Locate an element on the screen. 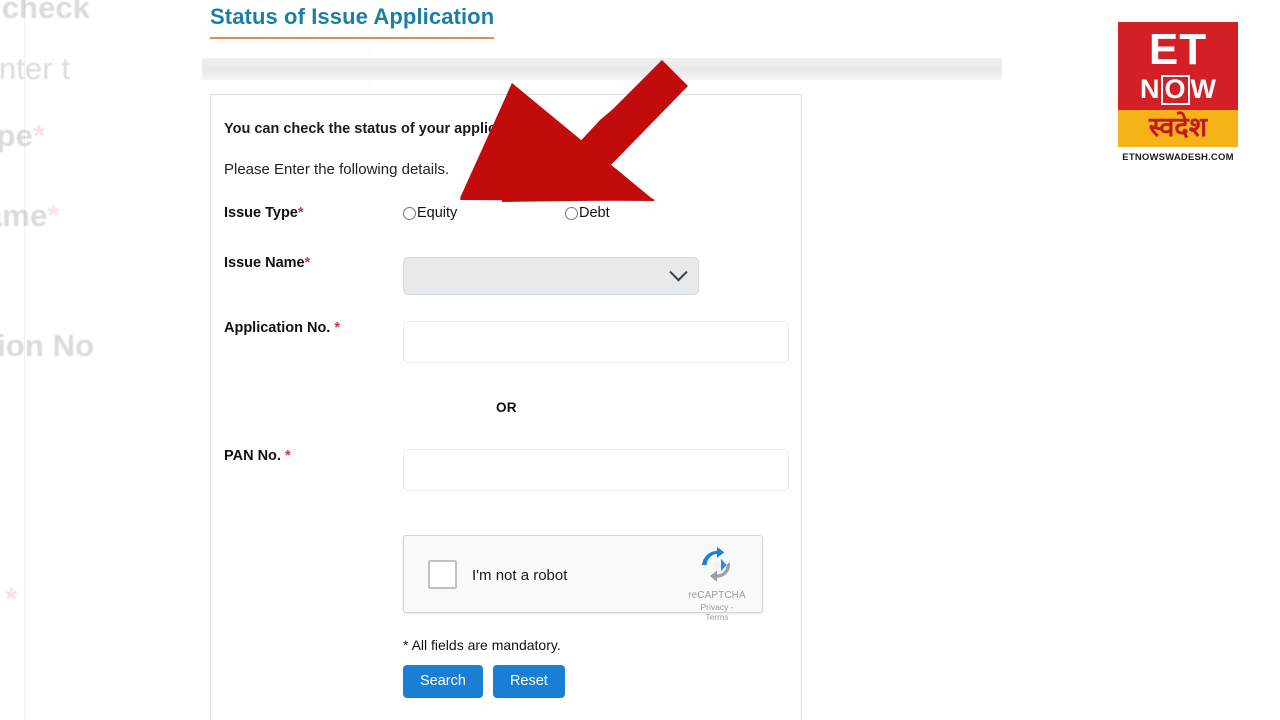  pan-no-input is located at coordinates (596, 470).